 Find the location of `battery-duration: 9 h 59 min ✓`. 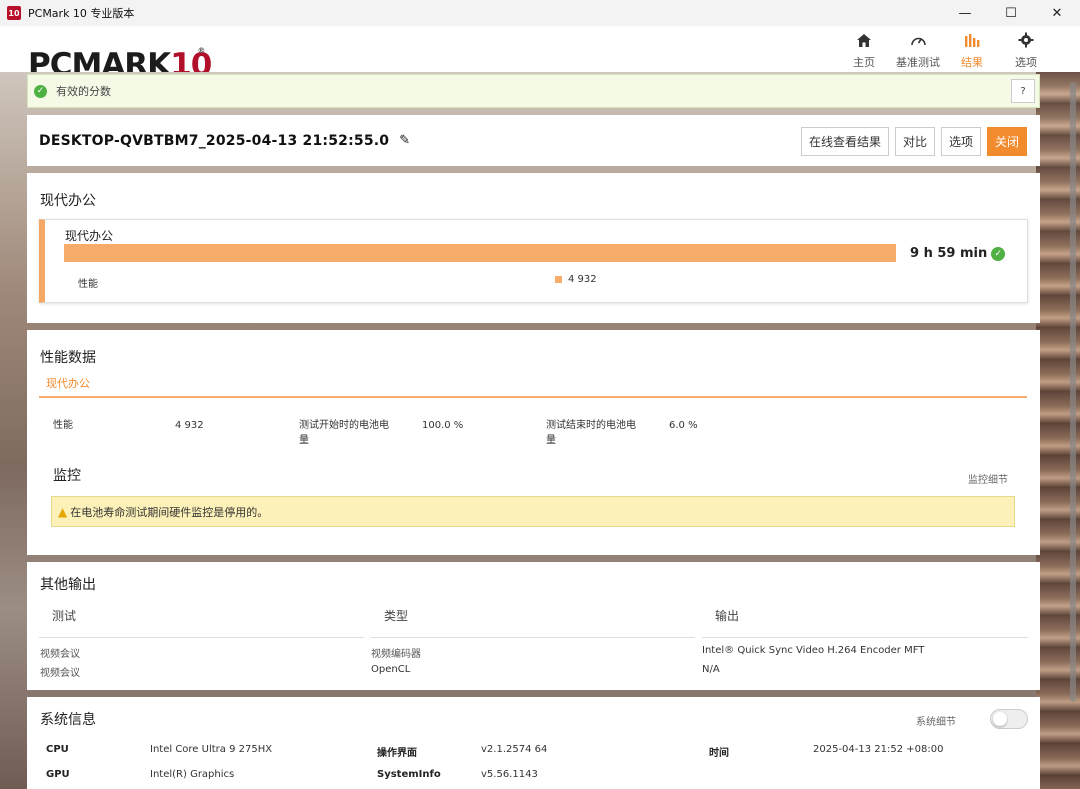

battery-duration: 9 h 59 min ✓ is located at coordinates (958, 253).